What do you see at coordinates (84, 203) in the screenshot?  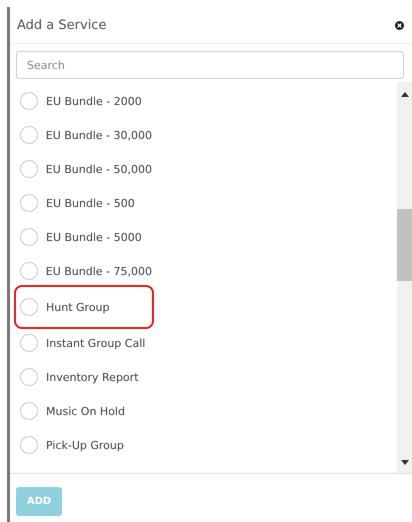 I see `service-option: EU Bundle - 500` at bounding box center [84, 203].